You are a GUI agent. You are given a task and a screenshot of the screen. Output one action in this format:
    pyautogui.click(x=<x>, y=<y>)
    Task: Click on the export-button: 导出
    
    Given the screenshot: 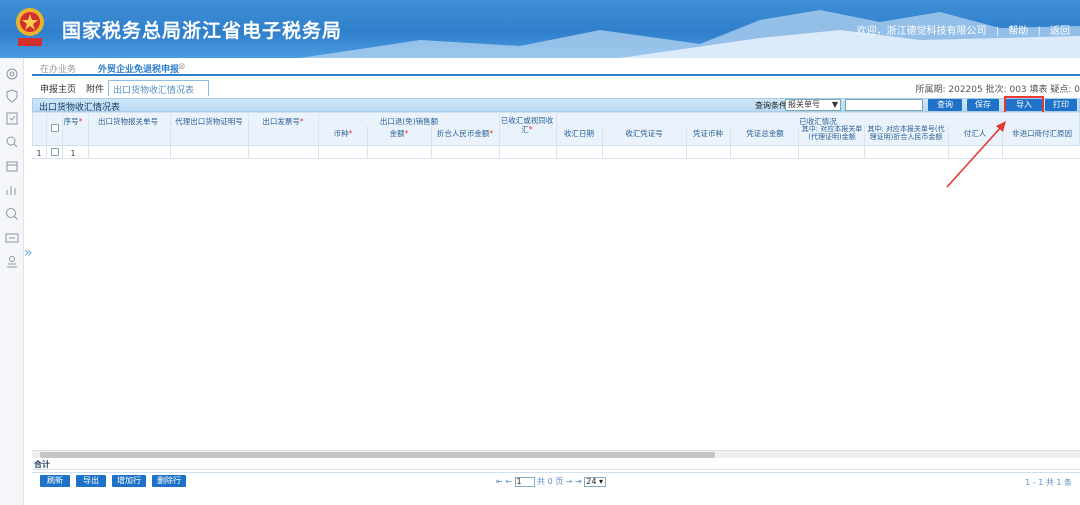 What is the action you would take?
    pyautogui.click(x=91, y=481)
    